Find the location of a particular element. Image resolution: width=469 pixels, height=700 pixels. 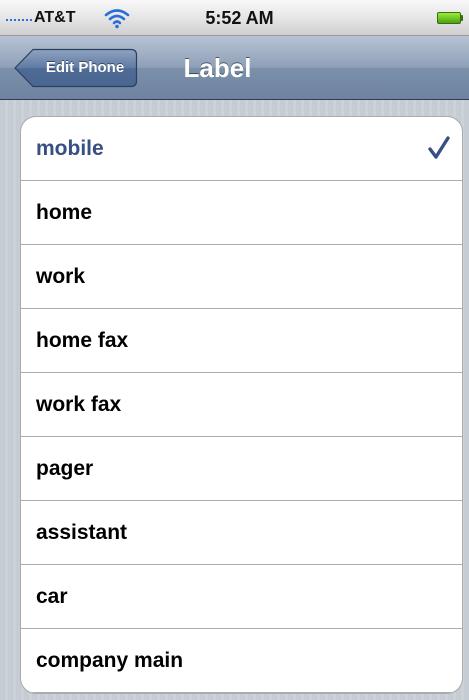

label-row-home-fax: home fax is located at coordinates (241, 341).